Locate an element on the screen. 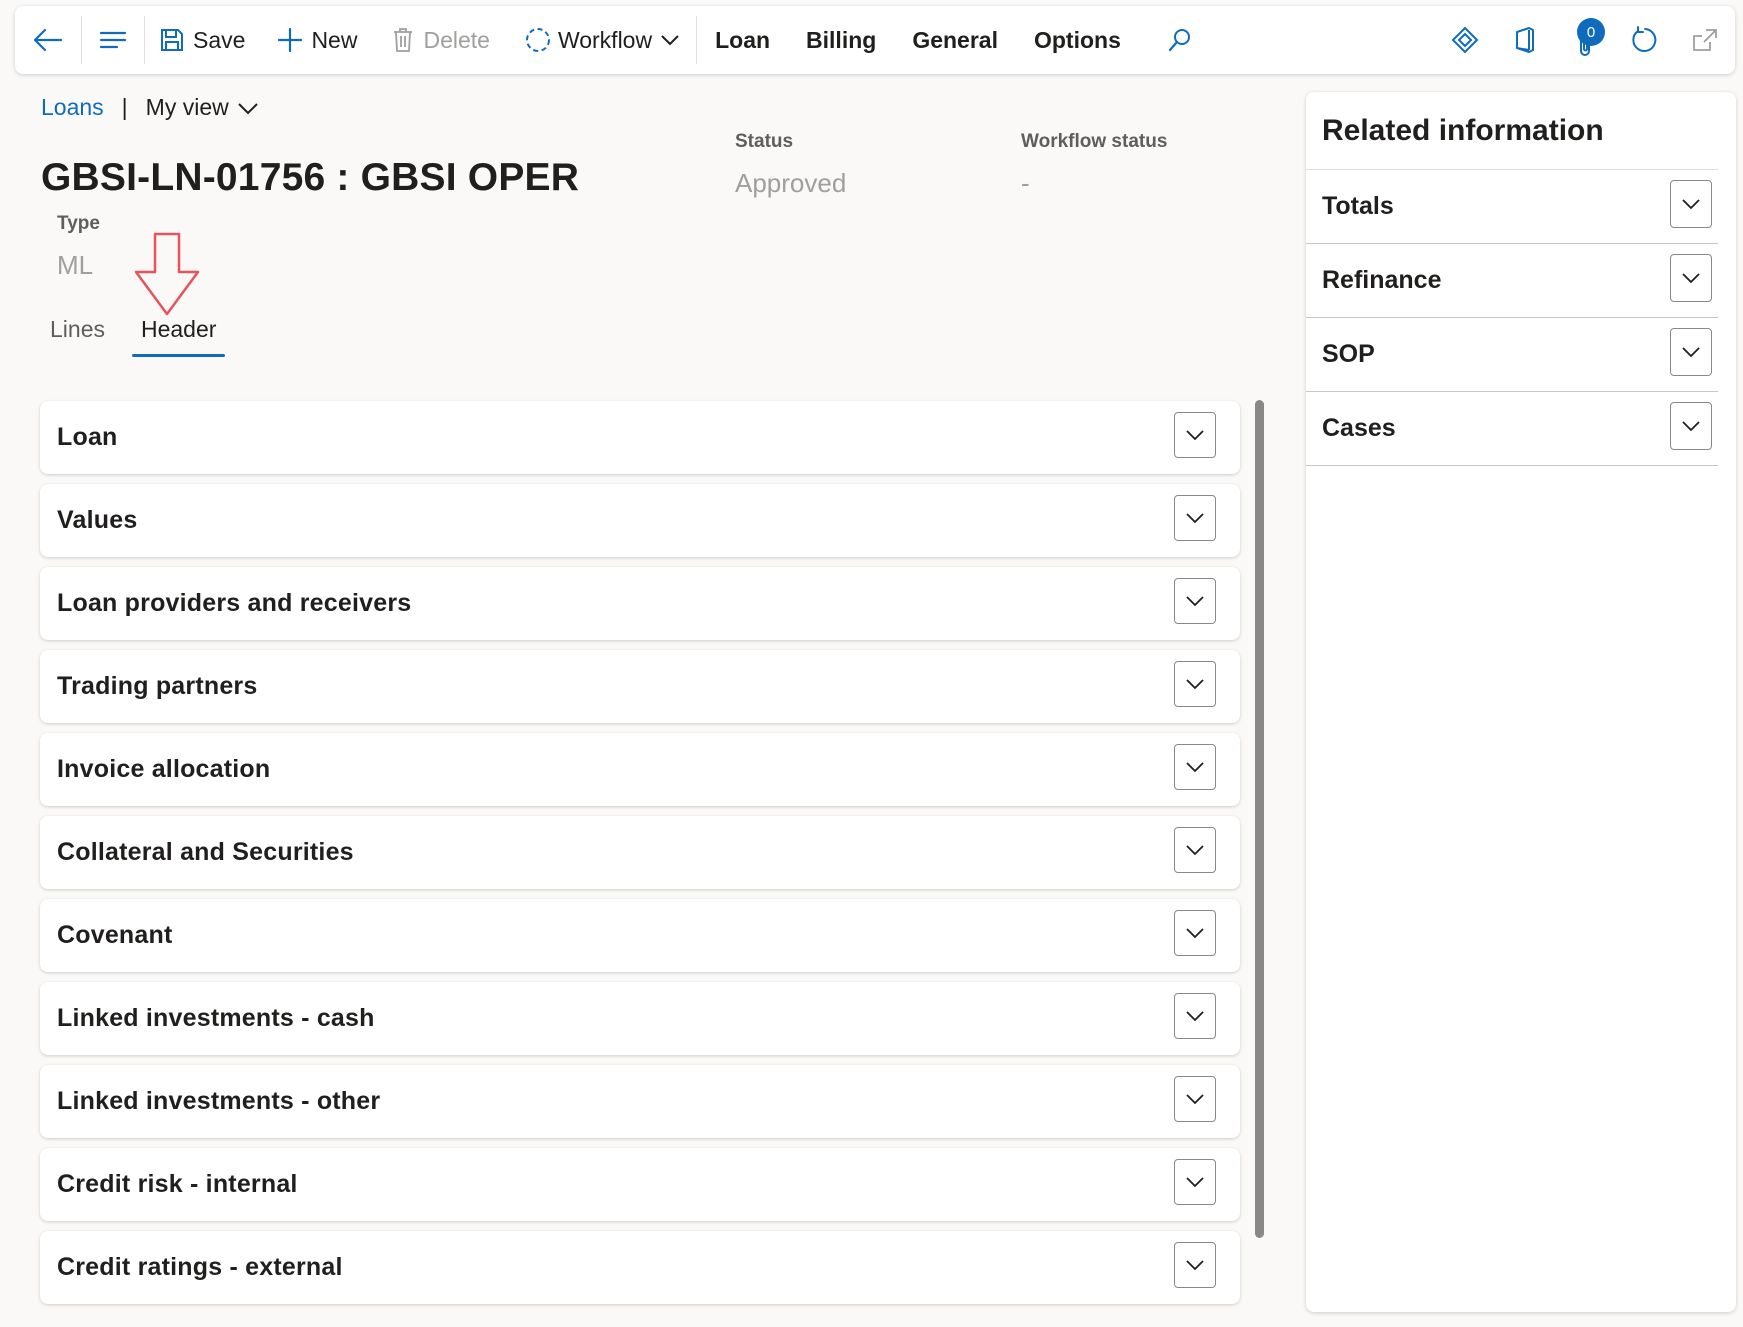  refresh-icon is located at coordinates (1644, 39).